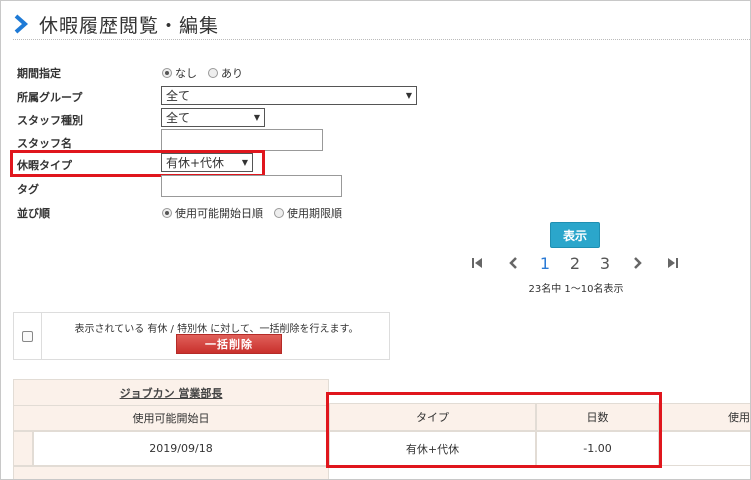 The height and width of the screenshot is (480, 751). I want to click on staff-type-select-value: 全て, so click(178, 118).